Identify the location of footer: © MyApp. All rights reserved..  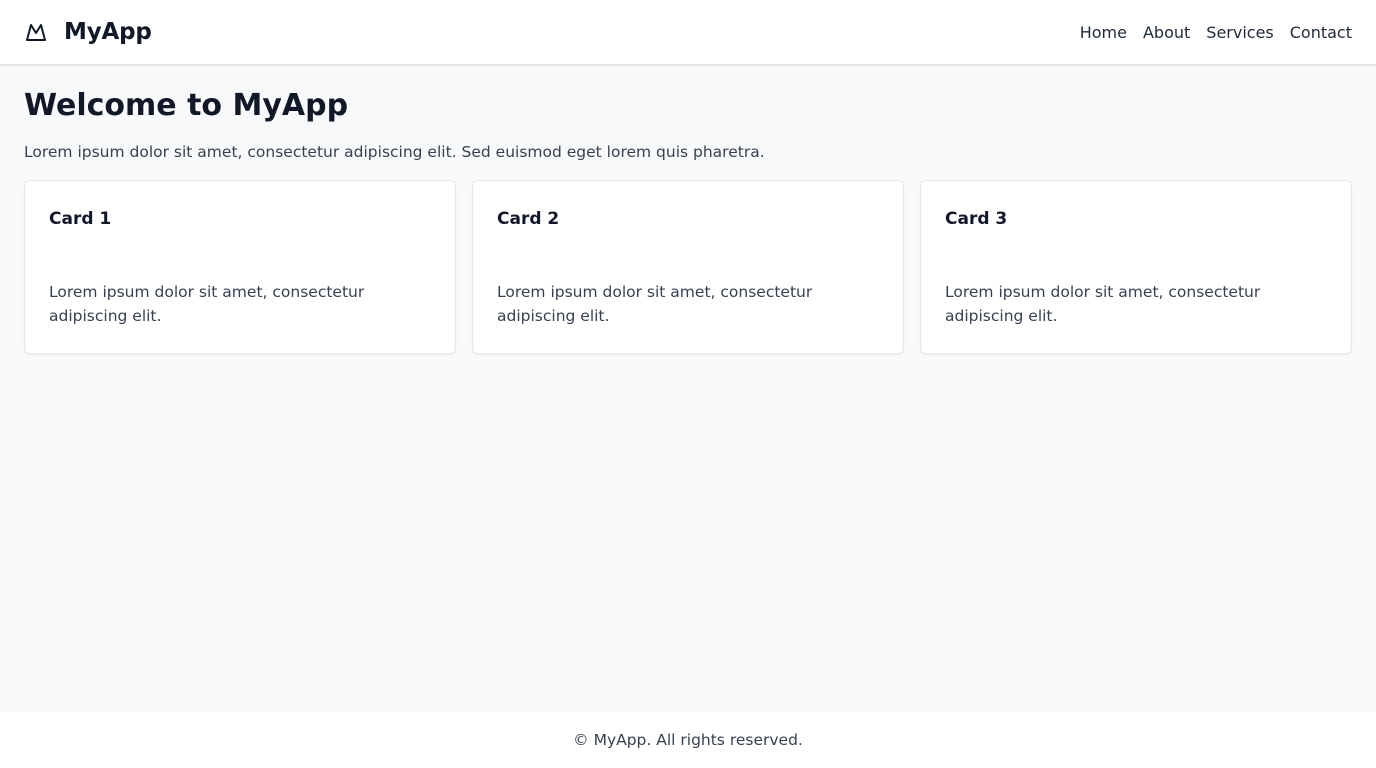
(688, 740).